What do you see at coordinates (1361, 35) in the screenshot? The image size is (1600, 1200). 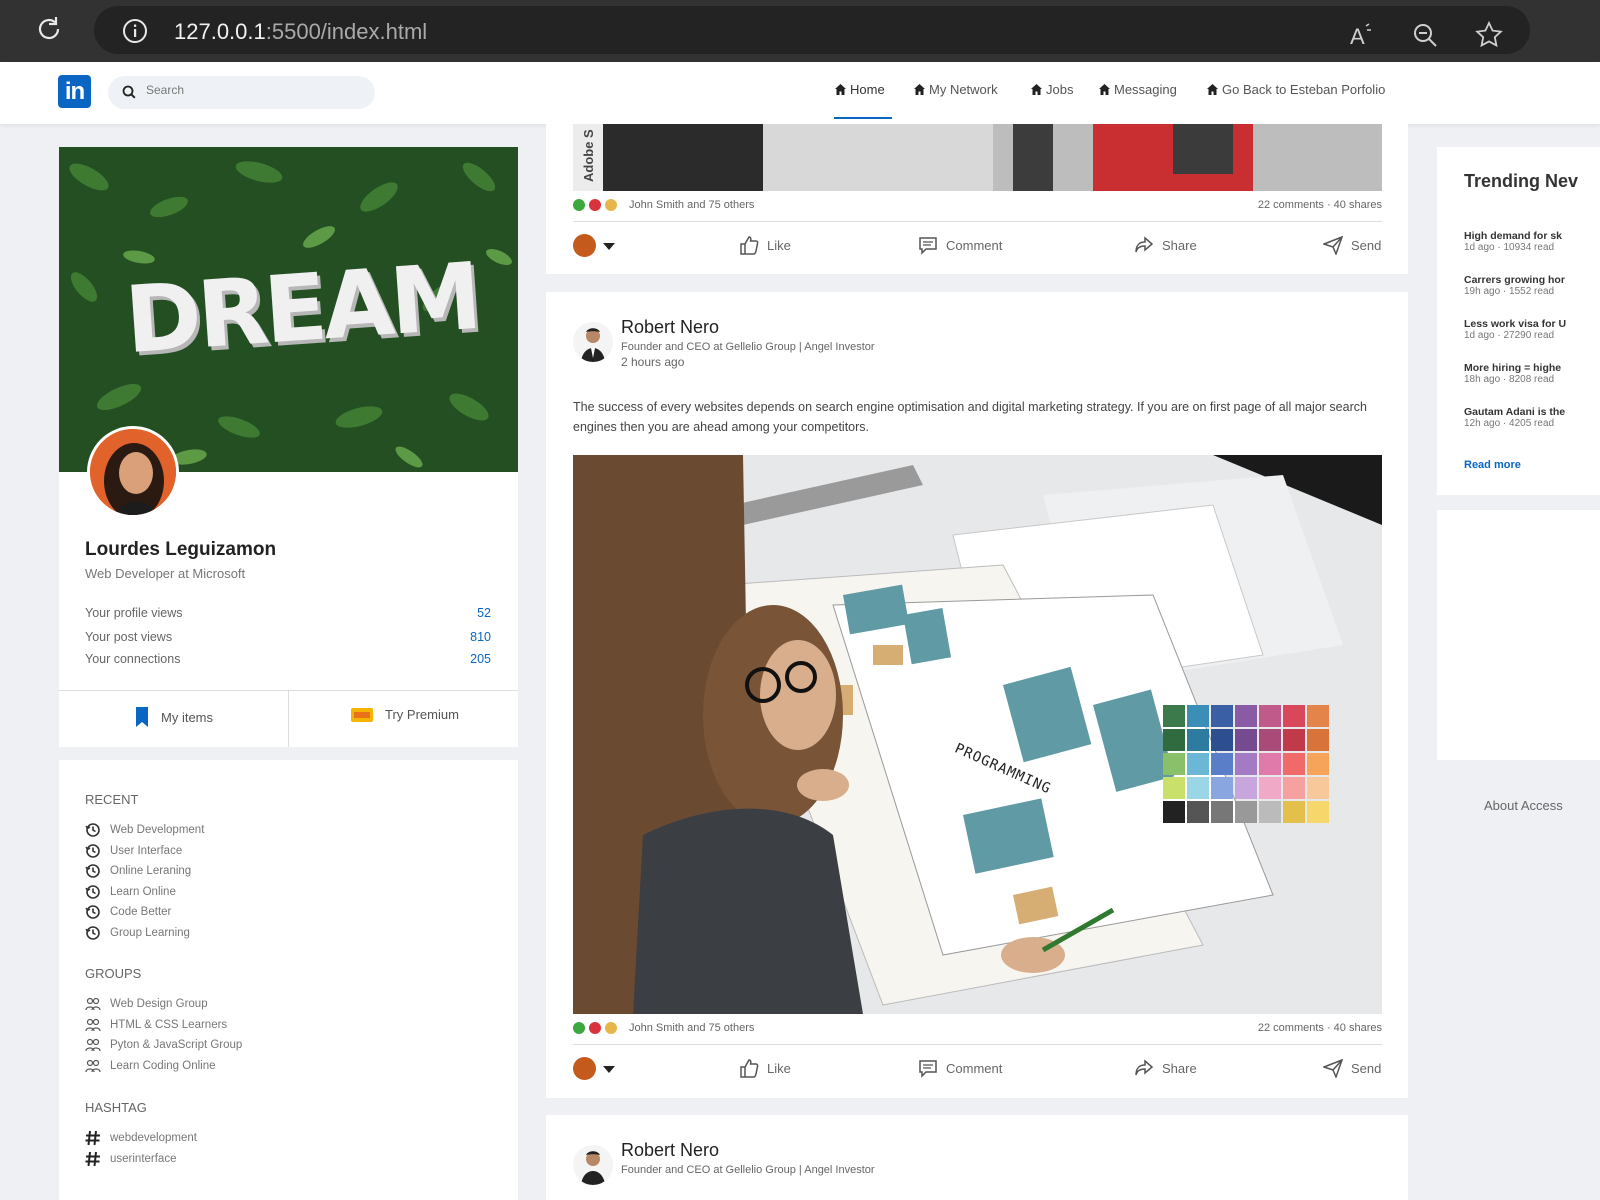 I see `read-aloud-icon: A` at bounding box center [1361, 35].